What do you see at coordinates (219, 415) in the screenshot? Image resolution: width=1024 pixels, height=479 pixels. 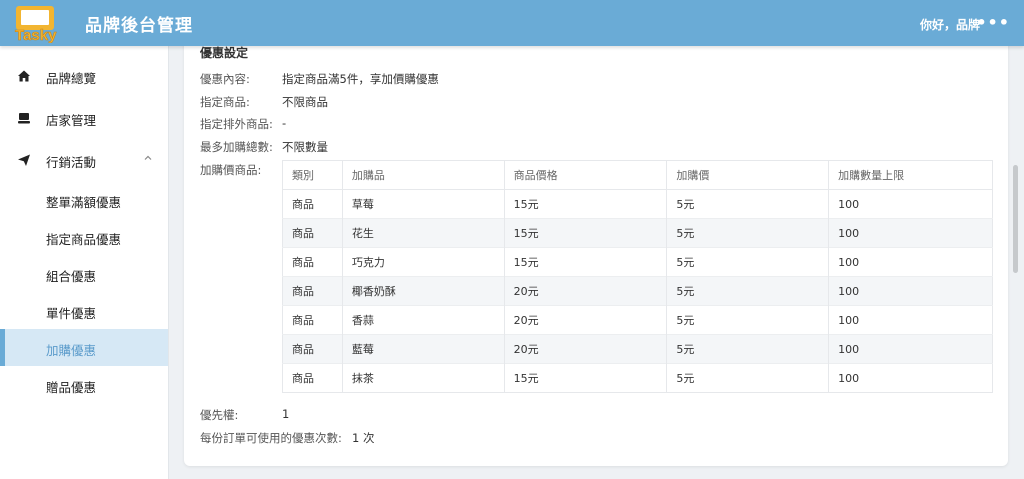 I see `priority-label: 優先權:` at bounding box center [219, 415].